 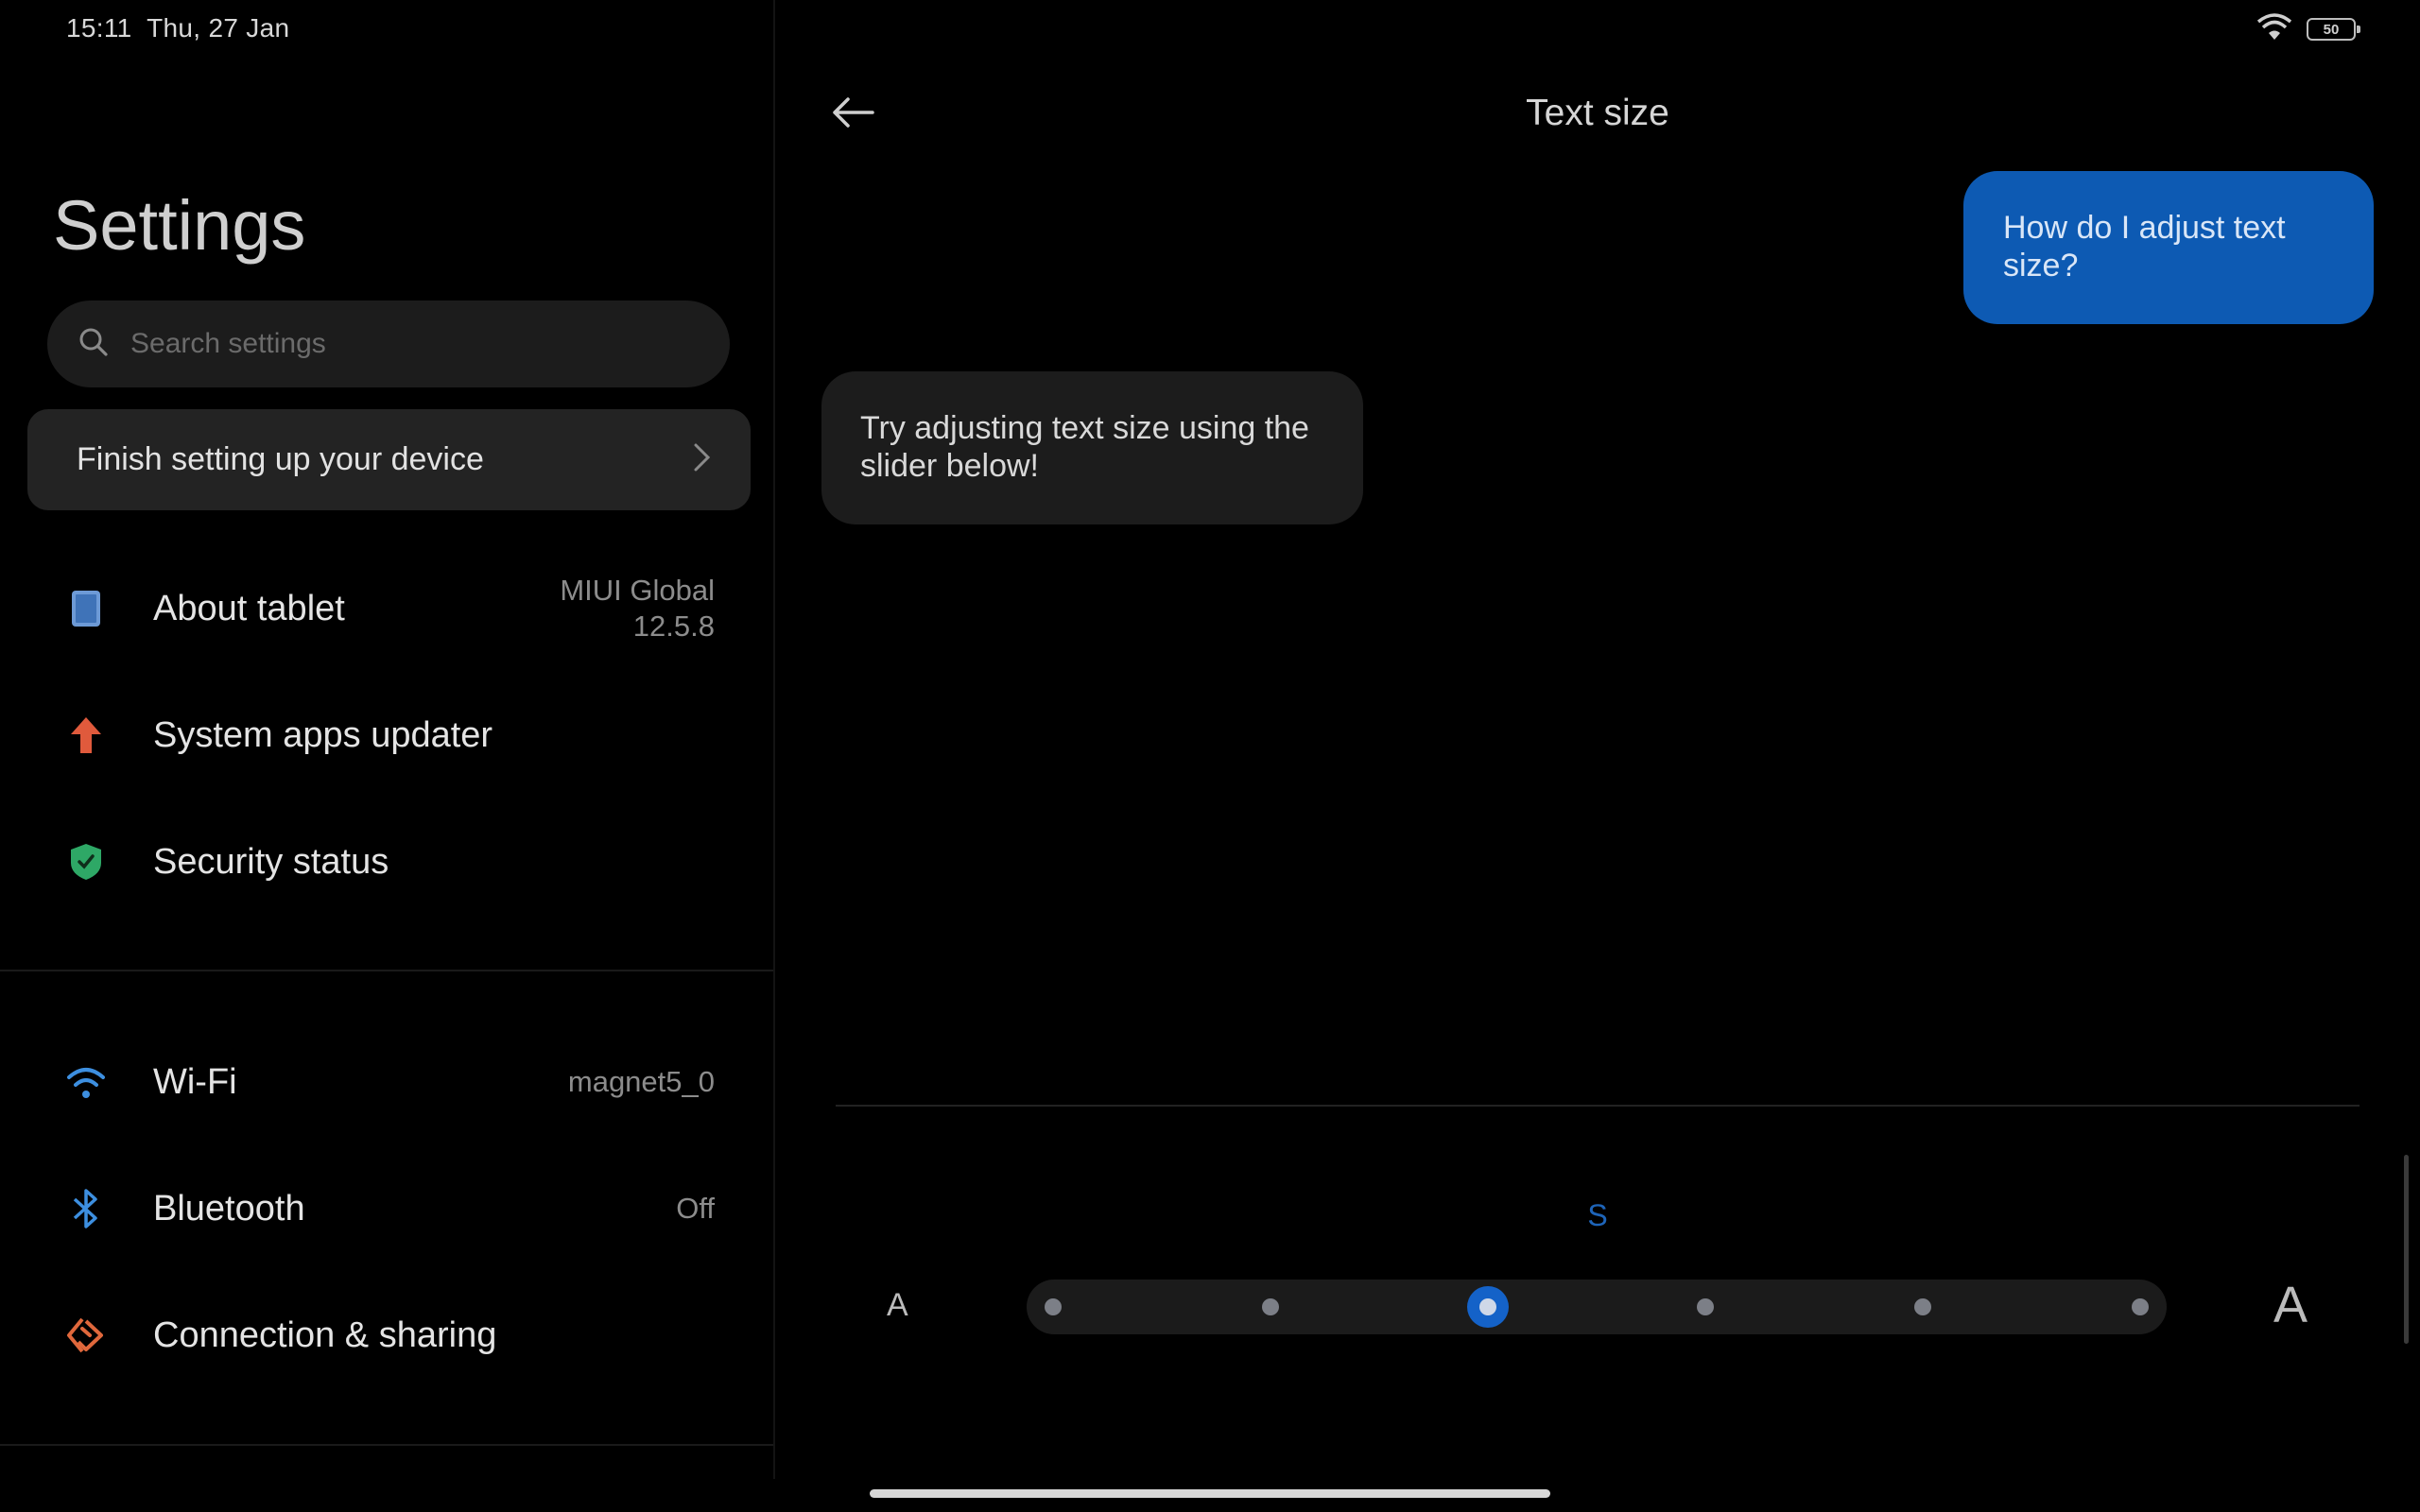 What do you see at coordinates (386, 608) in the screenshot?
I see `settings-item-about-tablet: About tablet MIUI Global 12.5.8` at bounding box center [386, 608].